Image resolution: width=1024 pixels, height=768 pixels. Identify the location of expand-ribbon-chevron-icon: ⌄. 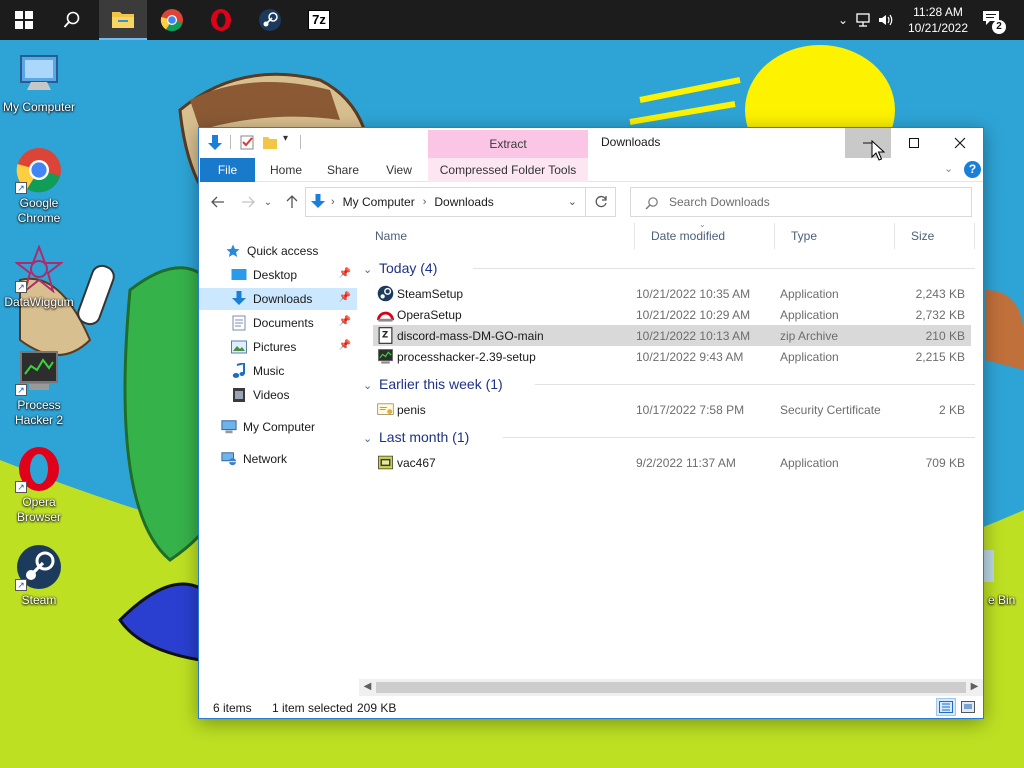
(948, 168).